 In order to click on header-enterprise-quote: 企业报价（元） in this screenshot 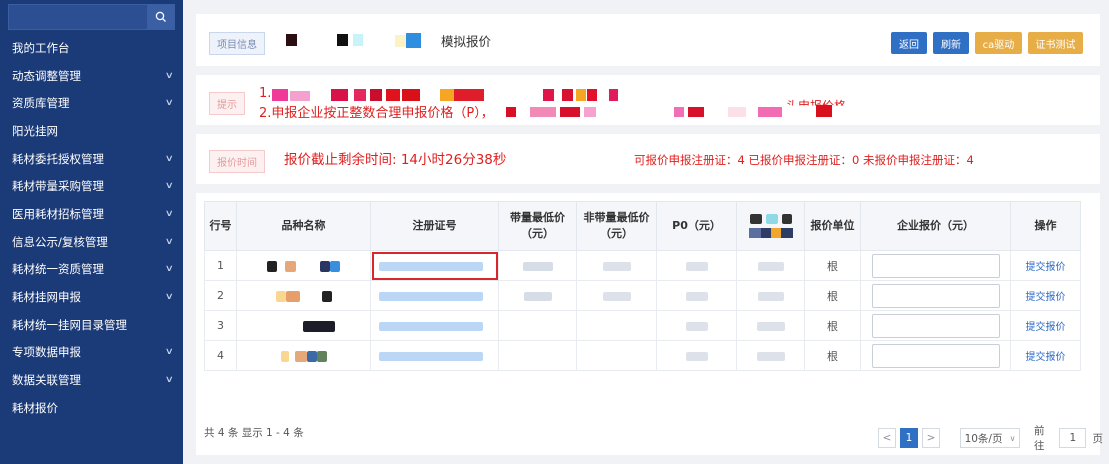, I will do `click(935, 226)`.